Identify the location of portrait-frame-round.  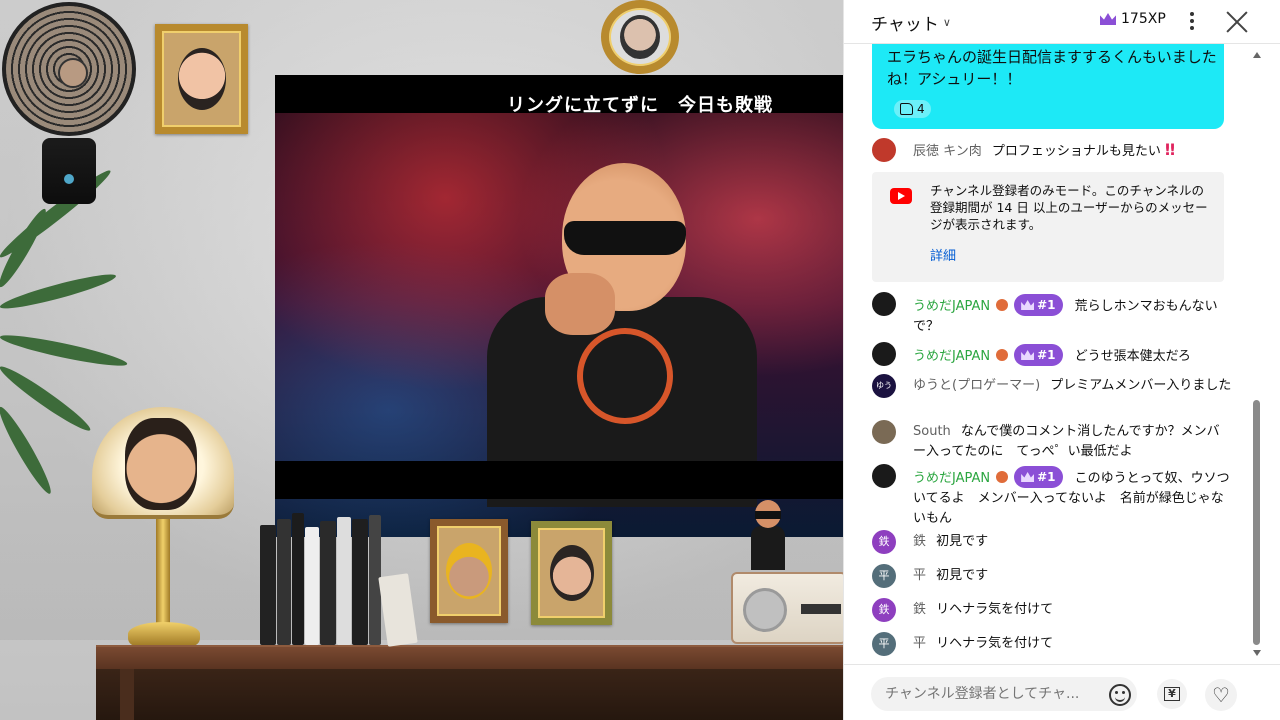
(640, 37).